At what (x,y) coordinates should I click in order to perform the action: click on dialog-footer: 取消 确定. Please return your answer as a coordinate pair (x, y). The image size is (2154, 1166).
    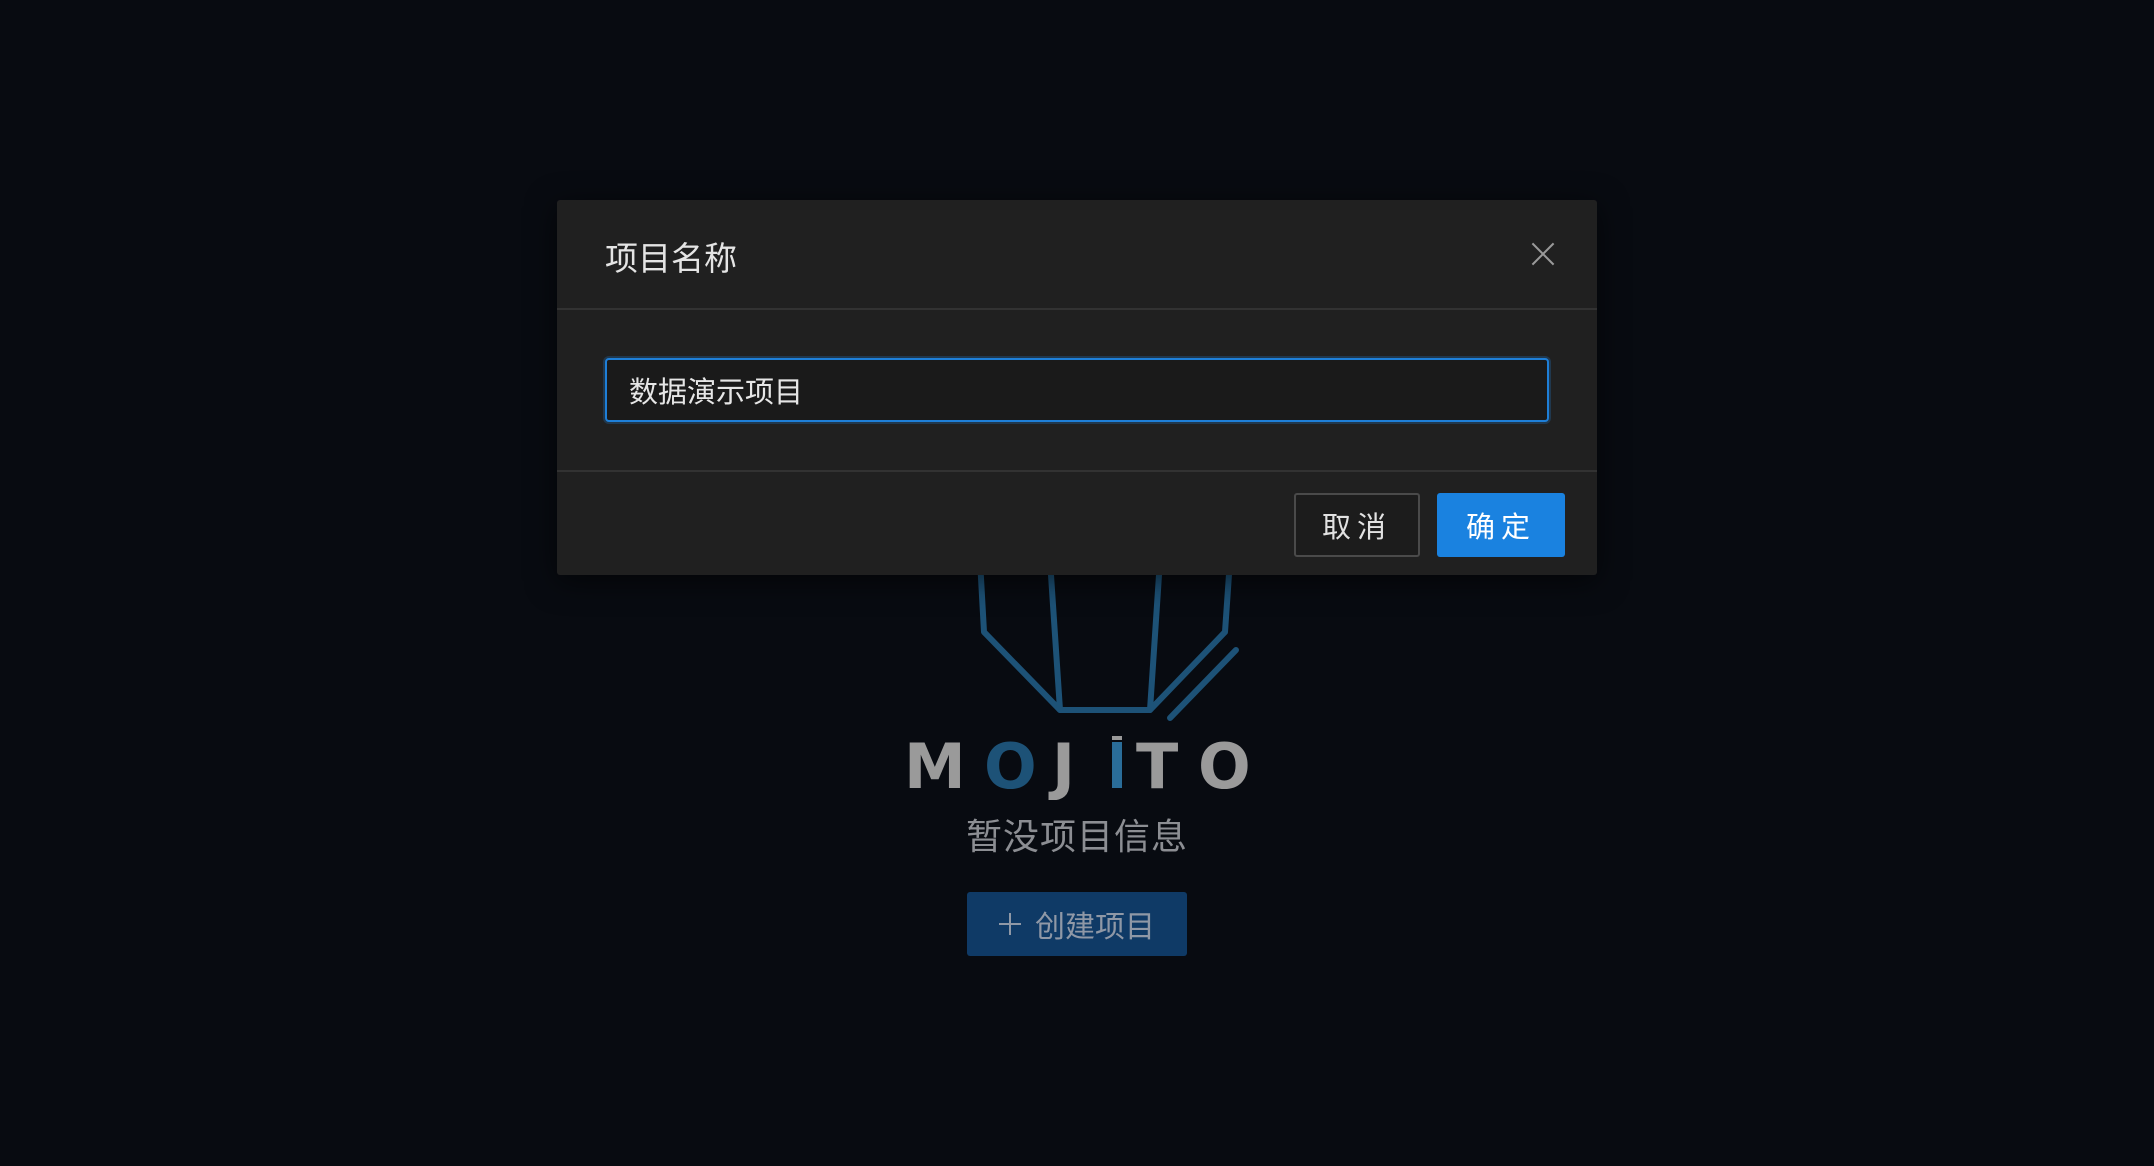
    Looking at the image, I should click on (1077, 524).